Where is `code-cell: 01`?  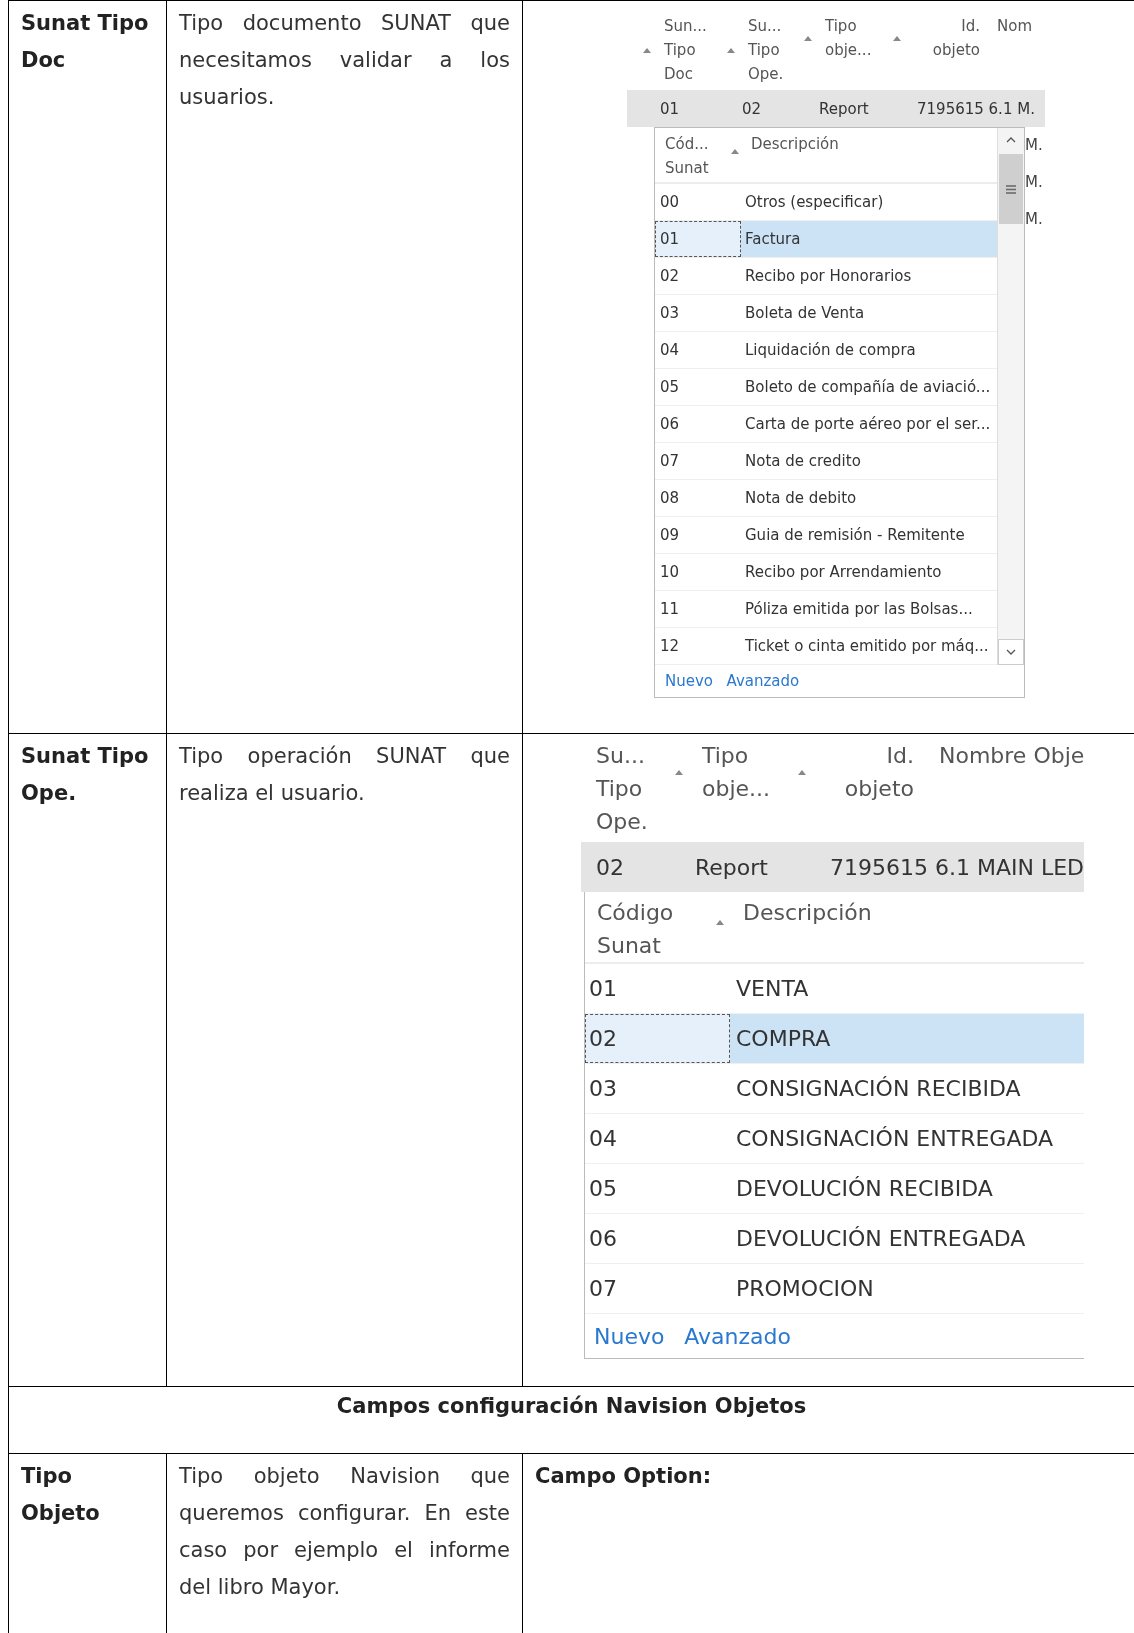
code-cell: 01 is located at coordinates (698, 239).